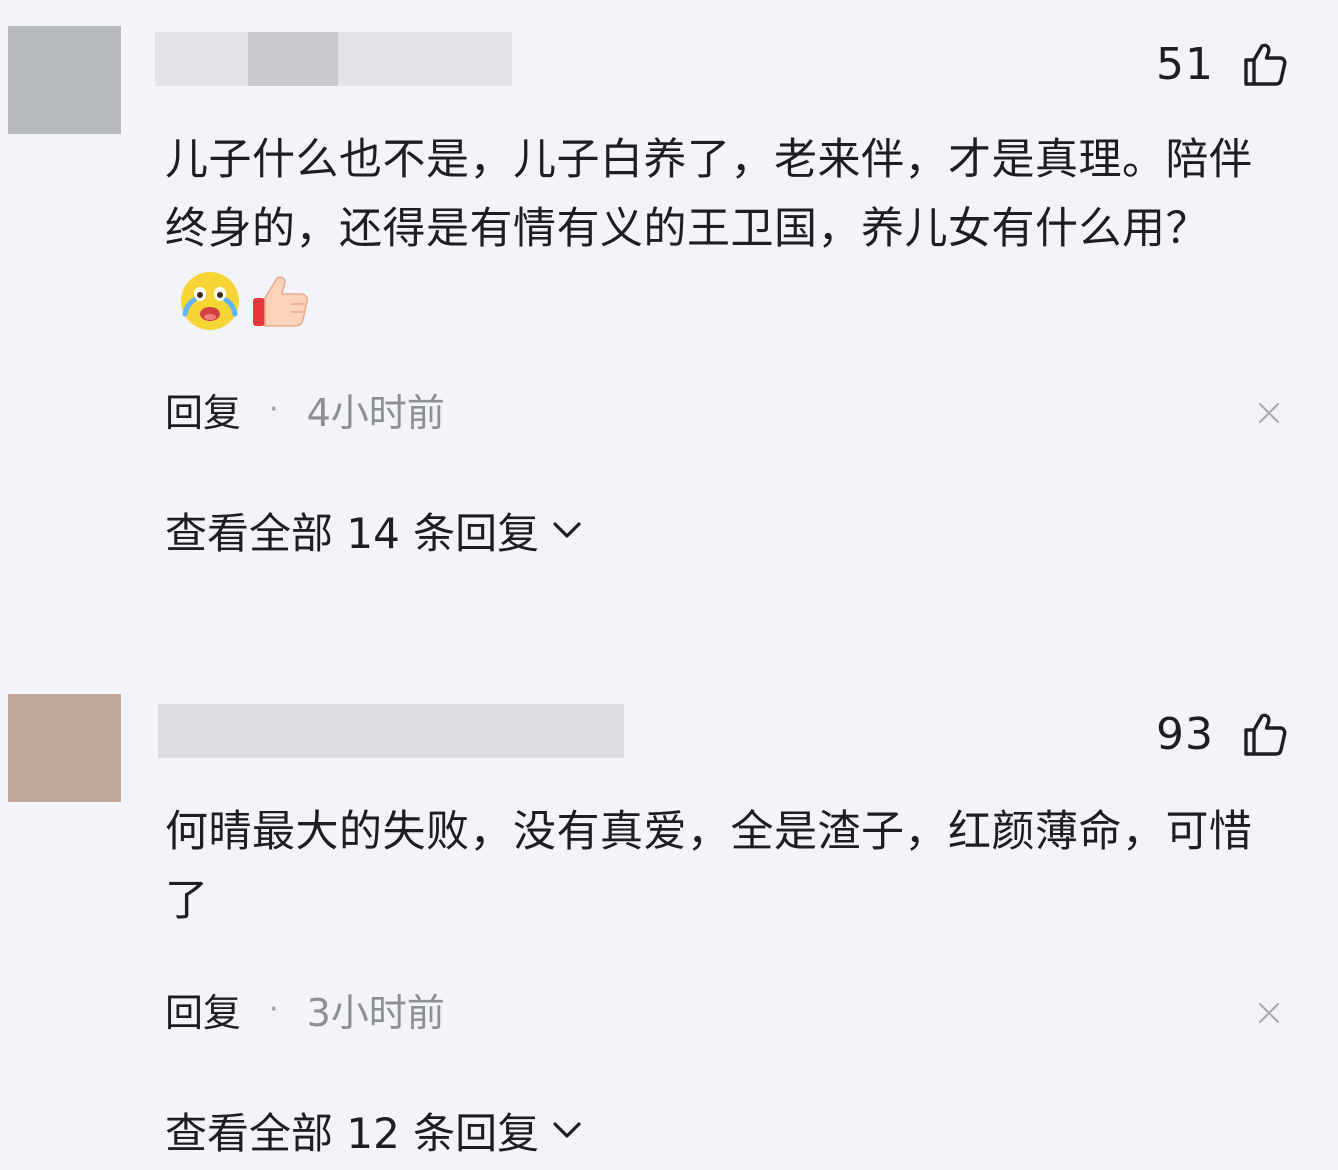  Describe the element at coordinates (305, 409) in the screenshot. I see `comment-meta: 回复 · 4小时前` at that location.